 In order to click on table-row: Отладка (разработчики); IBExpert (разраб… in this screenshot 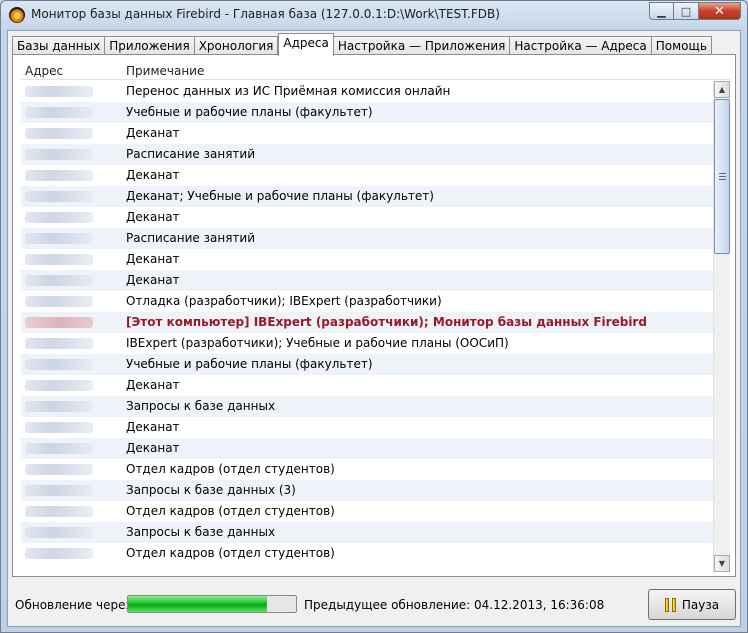, I will do `click(367, 301)`.